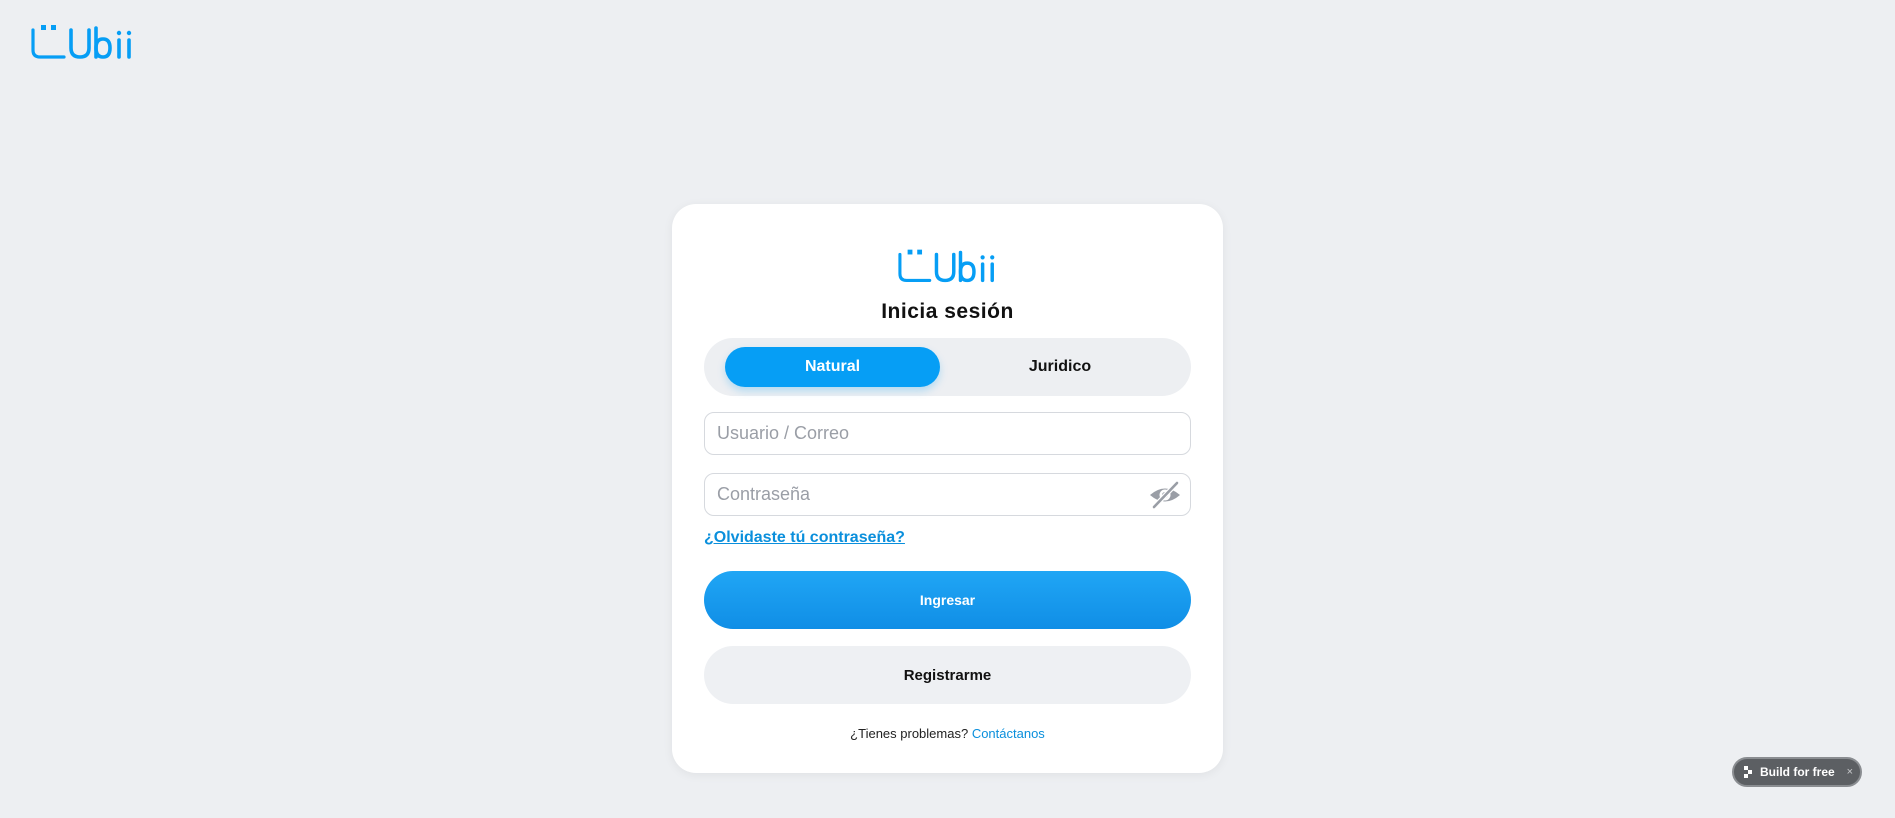 This screenshot has height=818, width=1895. What do you see at coordinates (832, 367) in the screenshot?
I see `toggle-natural: Natural` at bounding box center [832, 367].